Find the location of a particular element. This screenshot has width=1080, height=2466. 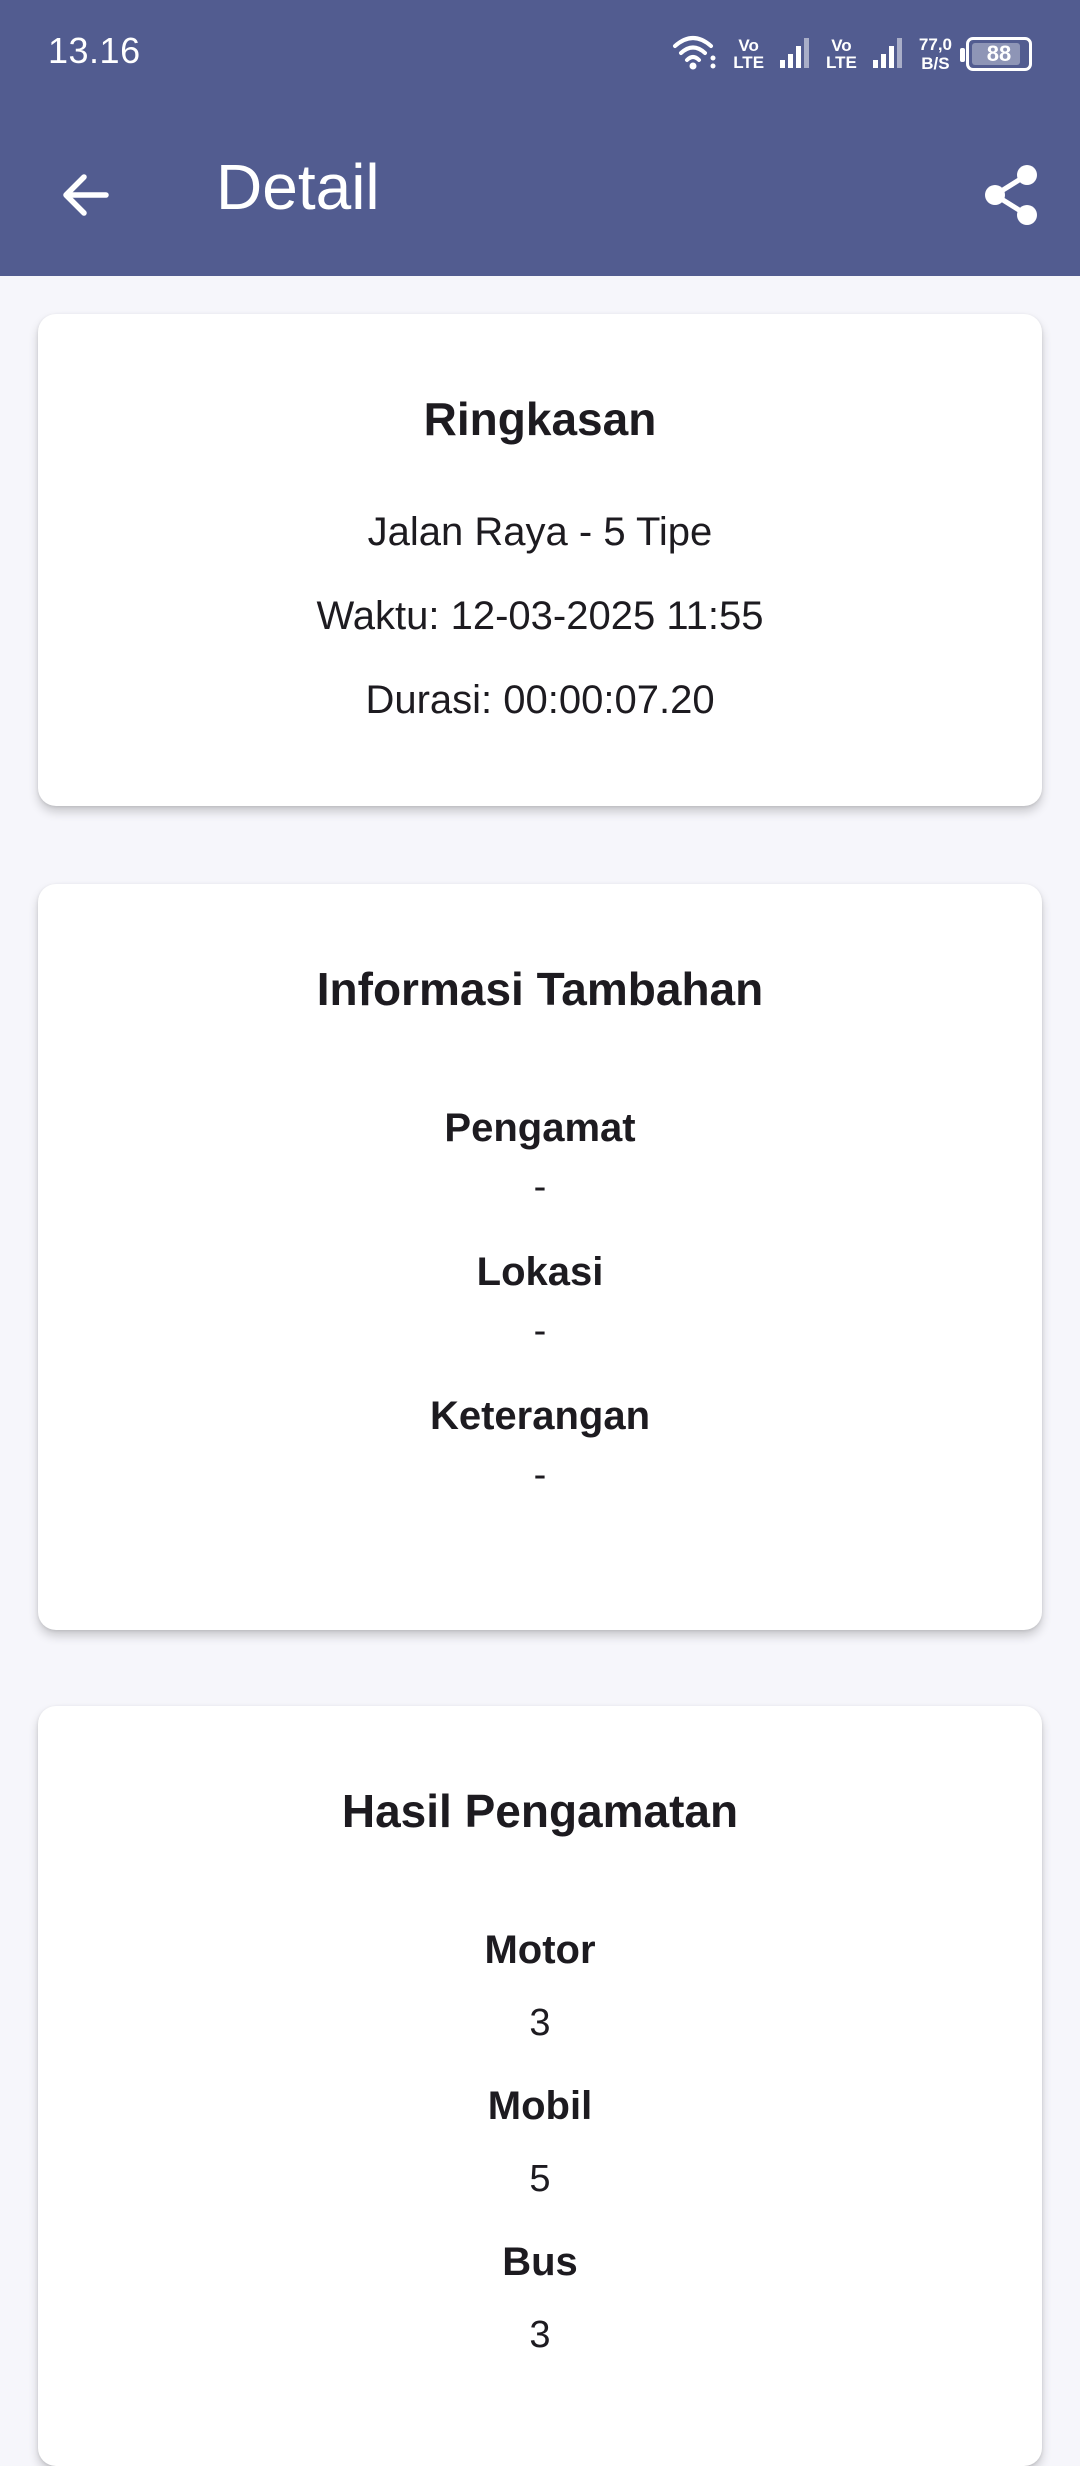

motor-label: Motor is located at coordinates (540, 1950).